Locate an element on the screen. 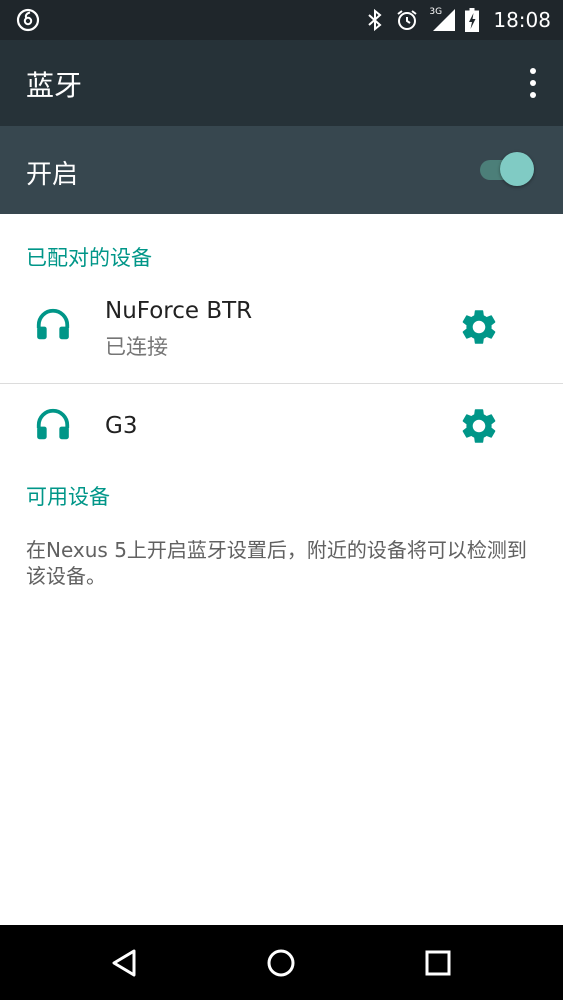 The height and width of the screenshot is (1000, 563). battery-charging-icon is located at coordinates (472, 20).